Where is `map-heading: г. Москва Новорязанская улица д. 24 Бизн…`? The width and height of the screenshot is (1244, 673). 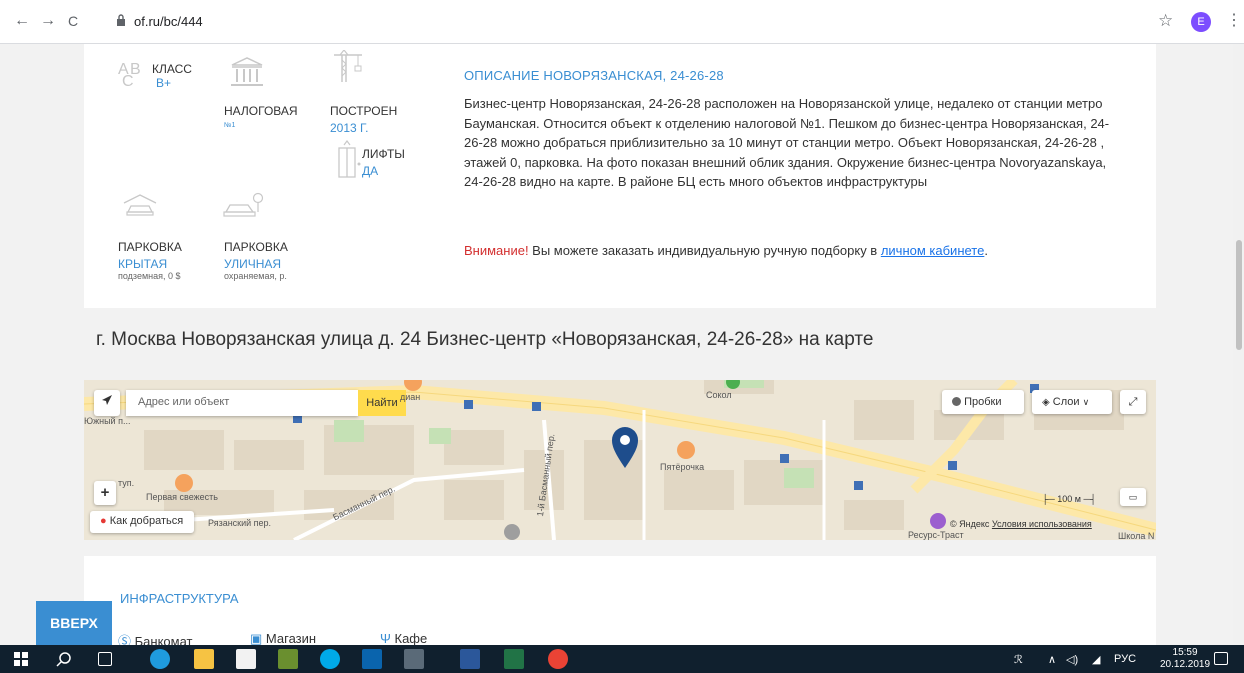
map-heading: г. Москва Новорязанская улица д. 24 Бизн… is located at coordinates (485, 339).